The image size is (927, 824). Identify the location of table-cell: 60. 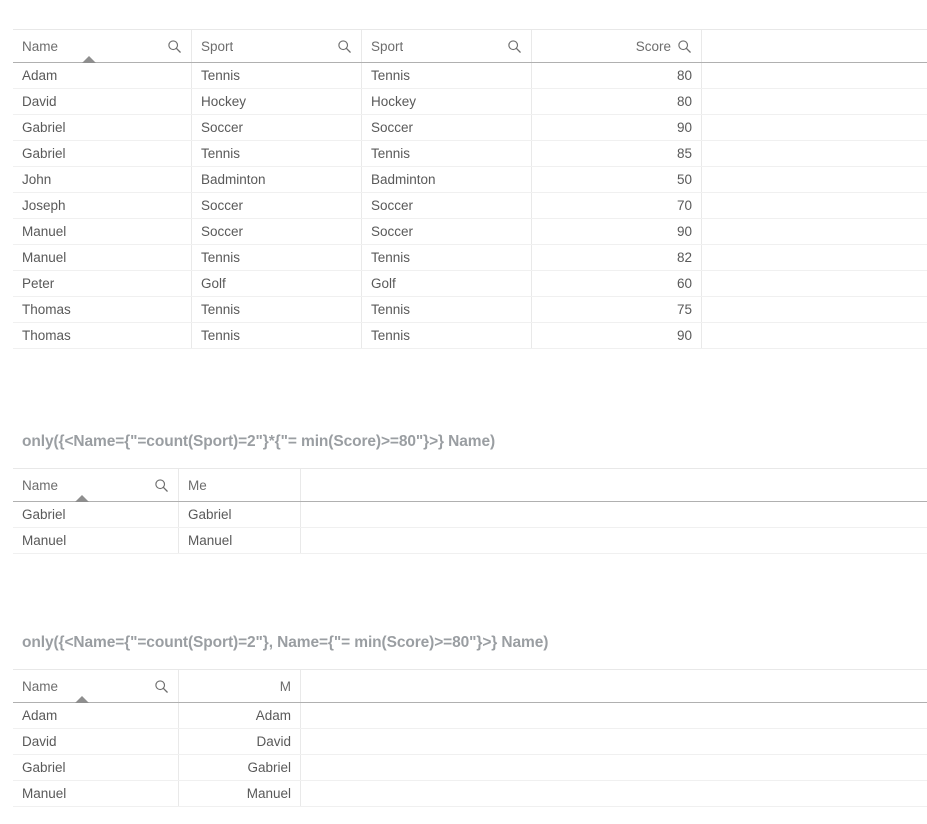
(617, 283).